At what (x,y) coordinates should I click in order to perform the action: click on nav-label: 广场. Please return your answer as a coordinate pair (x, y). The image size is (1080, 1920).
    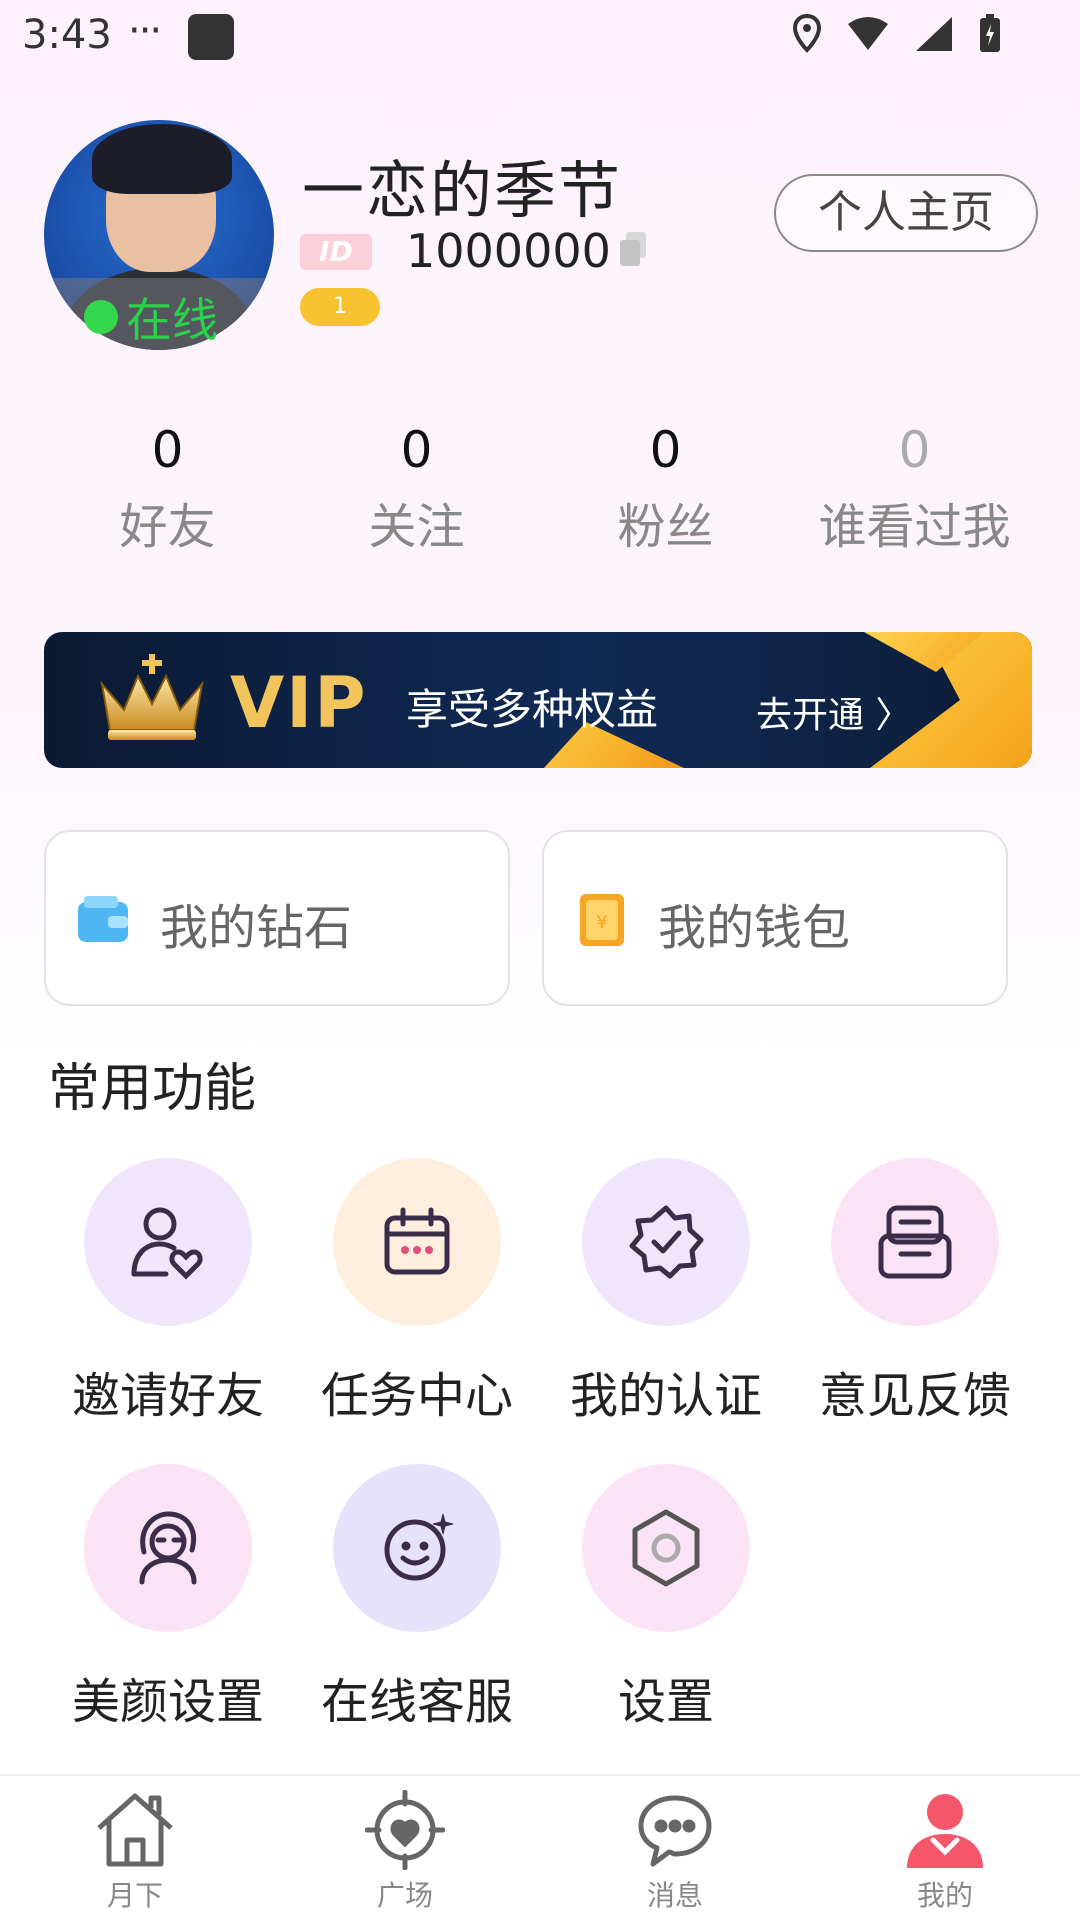
    Looking at the image, I should click on (404, 1895).